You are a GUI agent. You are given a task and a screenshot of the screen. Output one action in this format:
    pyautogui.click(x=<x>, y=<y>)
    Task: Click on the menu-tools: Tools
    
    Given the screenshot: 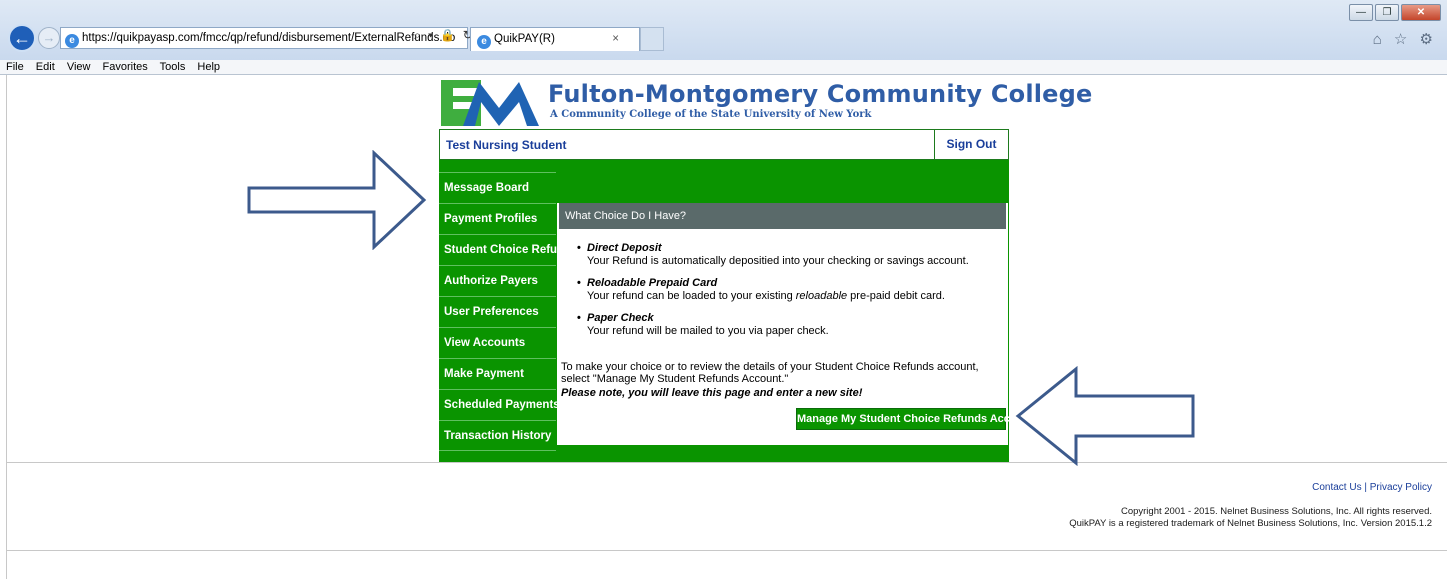 What is the action you would take?
    pyautogui.click(x=173, y=67)
    